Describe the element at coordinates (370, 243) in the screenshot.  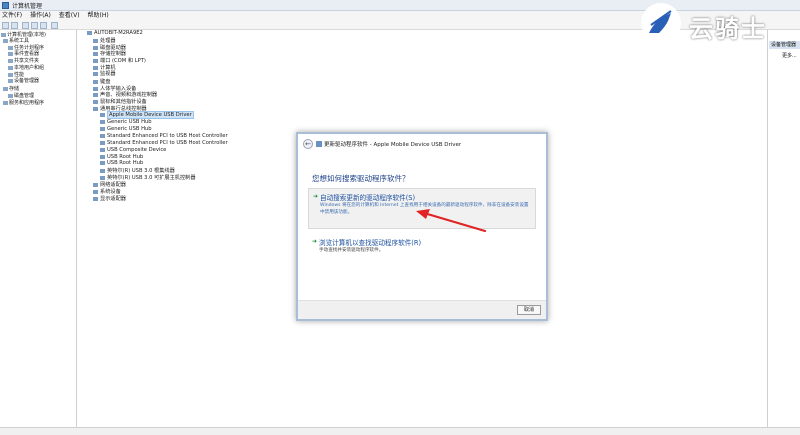
I see `browse-computer-title: 浏览计算机以查找驱动程序软件(R)` at that location.